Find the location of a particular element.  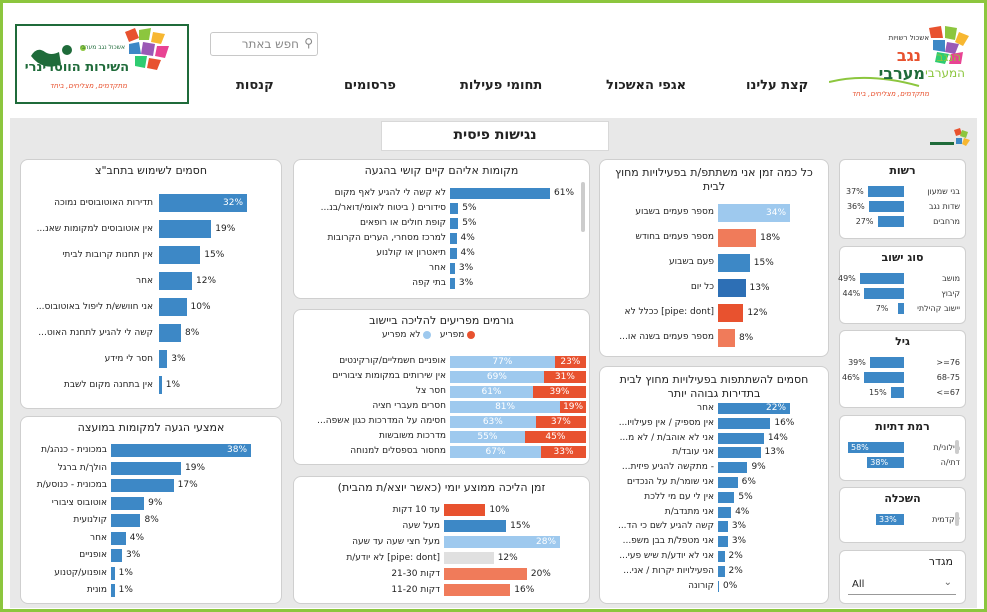

filter-option-label: בני שמעון is located at coordinates (933, 191).